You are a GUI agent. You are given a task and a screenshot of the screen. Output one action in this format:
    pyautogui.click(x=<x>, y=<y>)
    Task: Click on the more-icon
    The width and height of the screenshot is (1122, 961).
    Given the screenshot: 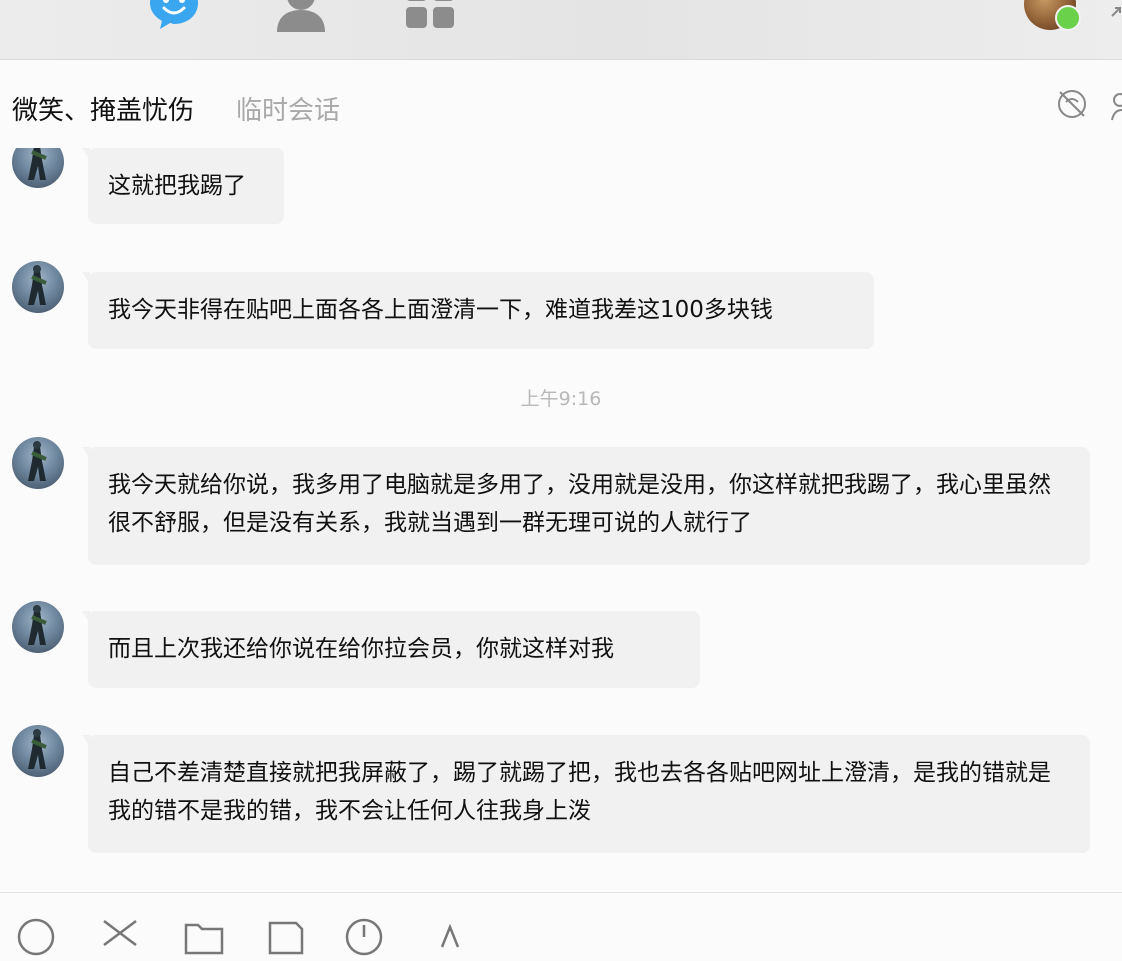 What is the action you would take?
    pyautogui.click(x=456, y=937)
    